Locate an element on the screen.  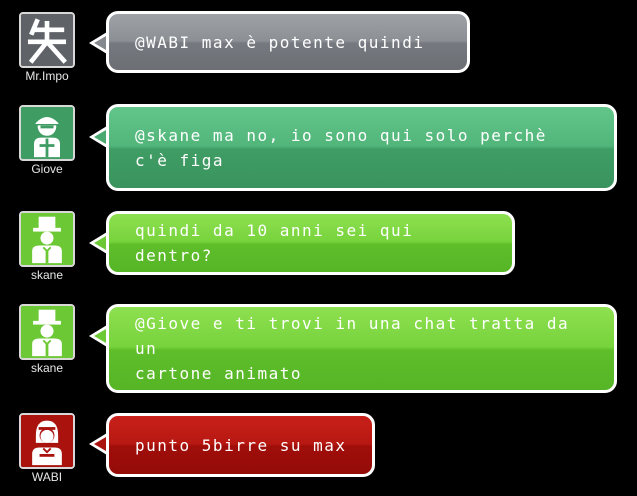
username: Giove is located at coordinates (47, 169).